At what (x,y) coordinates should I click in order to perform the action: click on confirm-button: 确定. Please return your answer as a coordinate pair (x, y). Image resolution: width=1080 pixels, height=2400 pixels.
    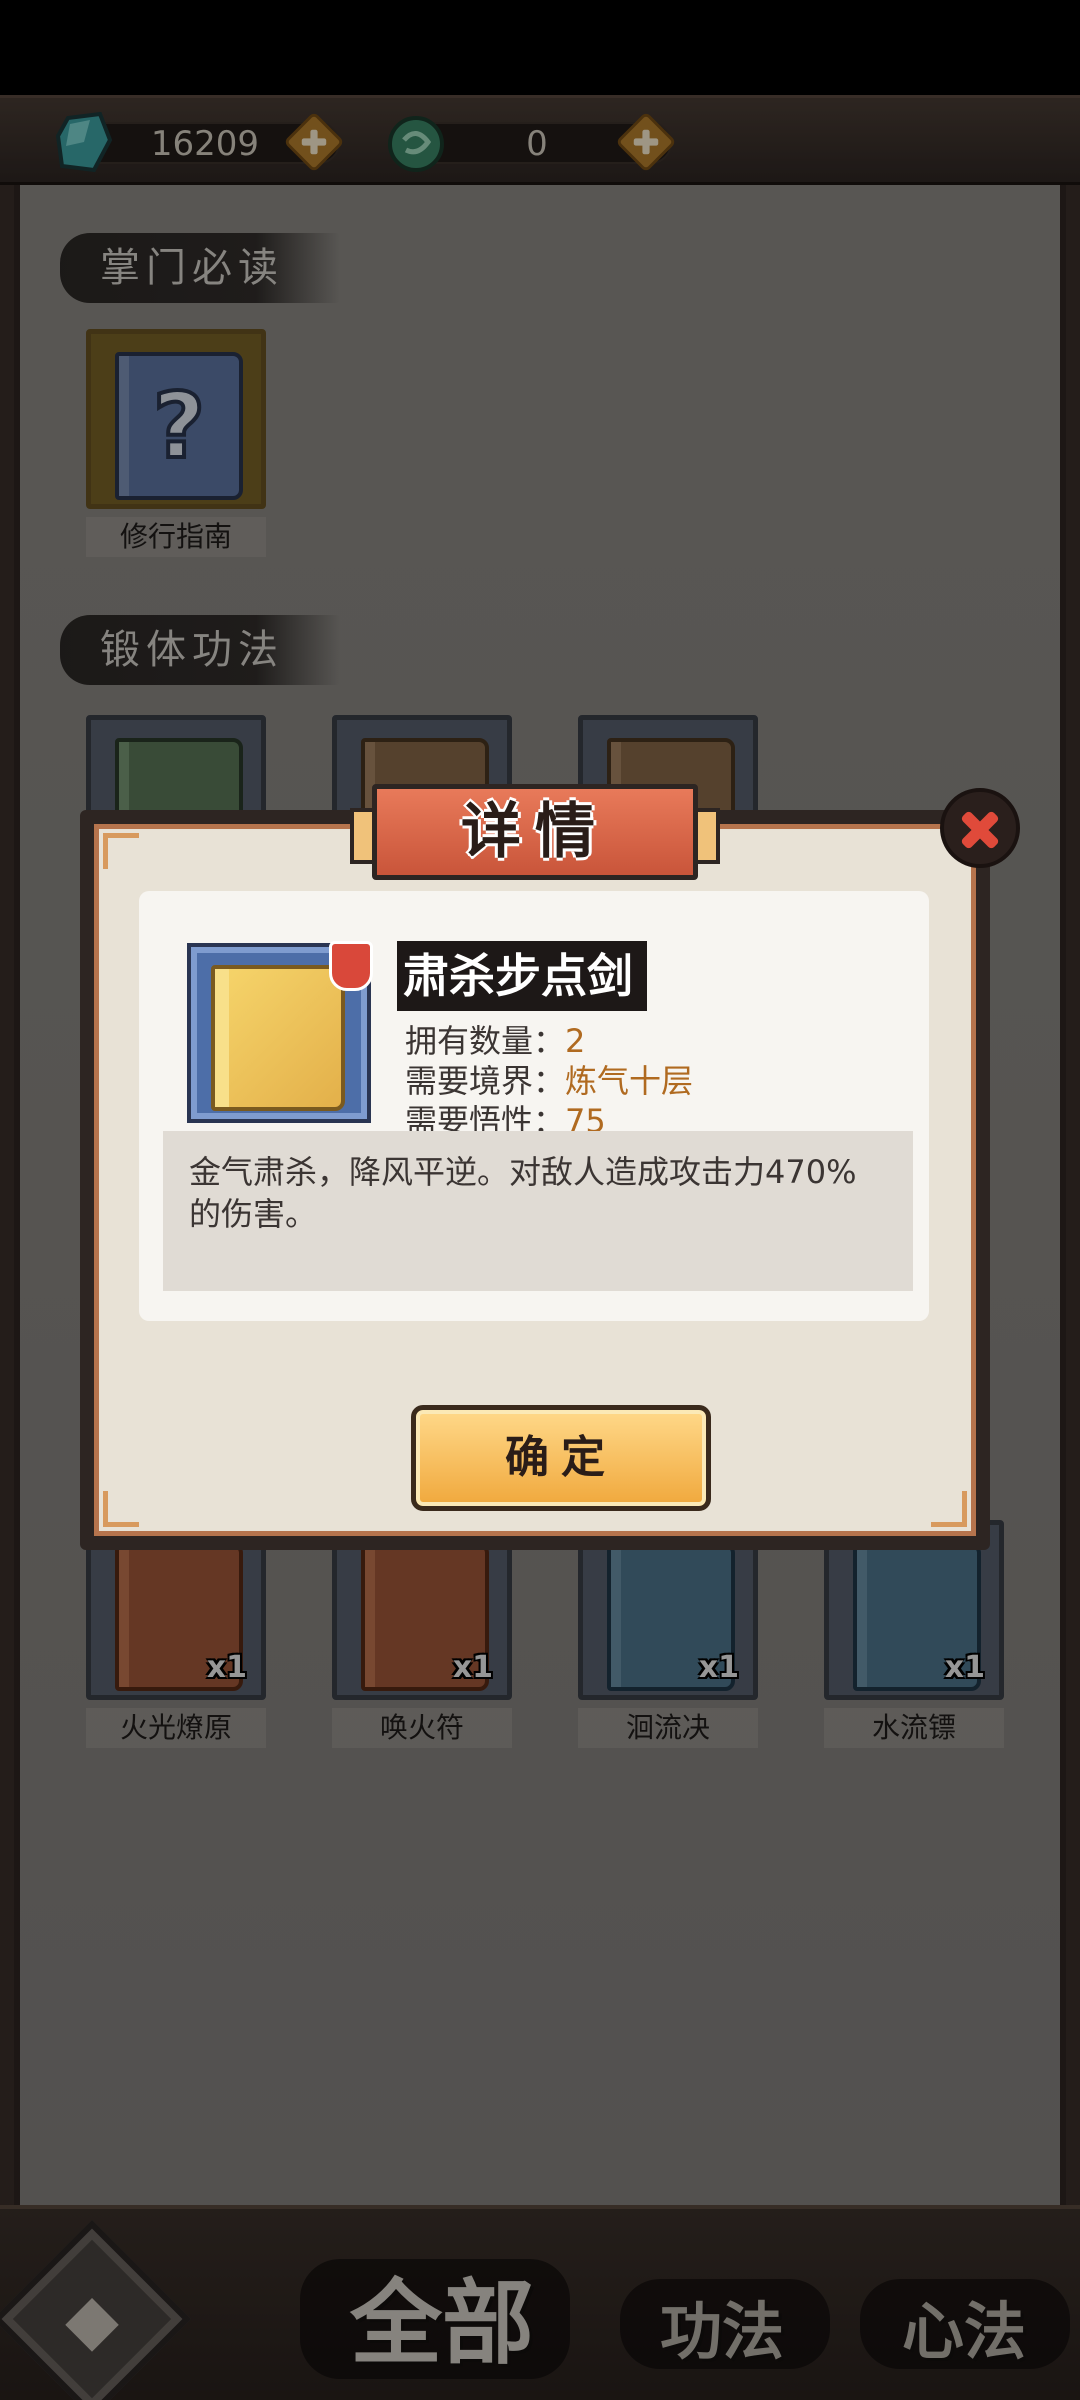
    Looking at the image, I should click on (561, 1458).